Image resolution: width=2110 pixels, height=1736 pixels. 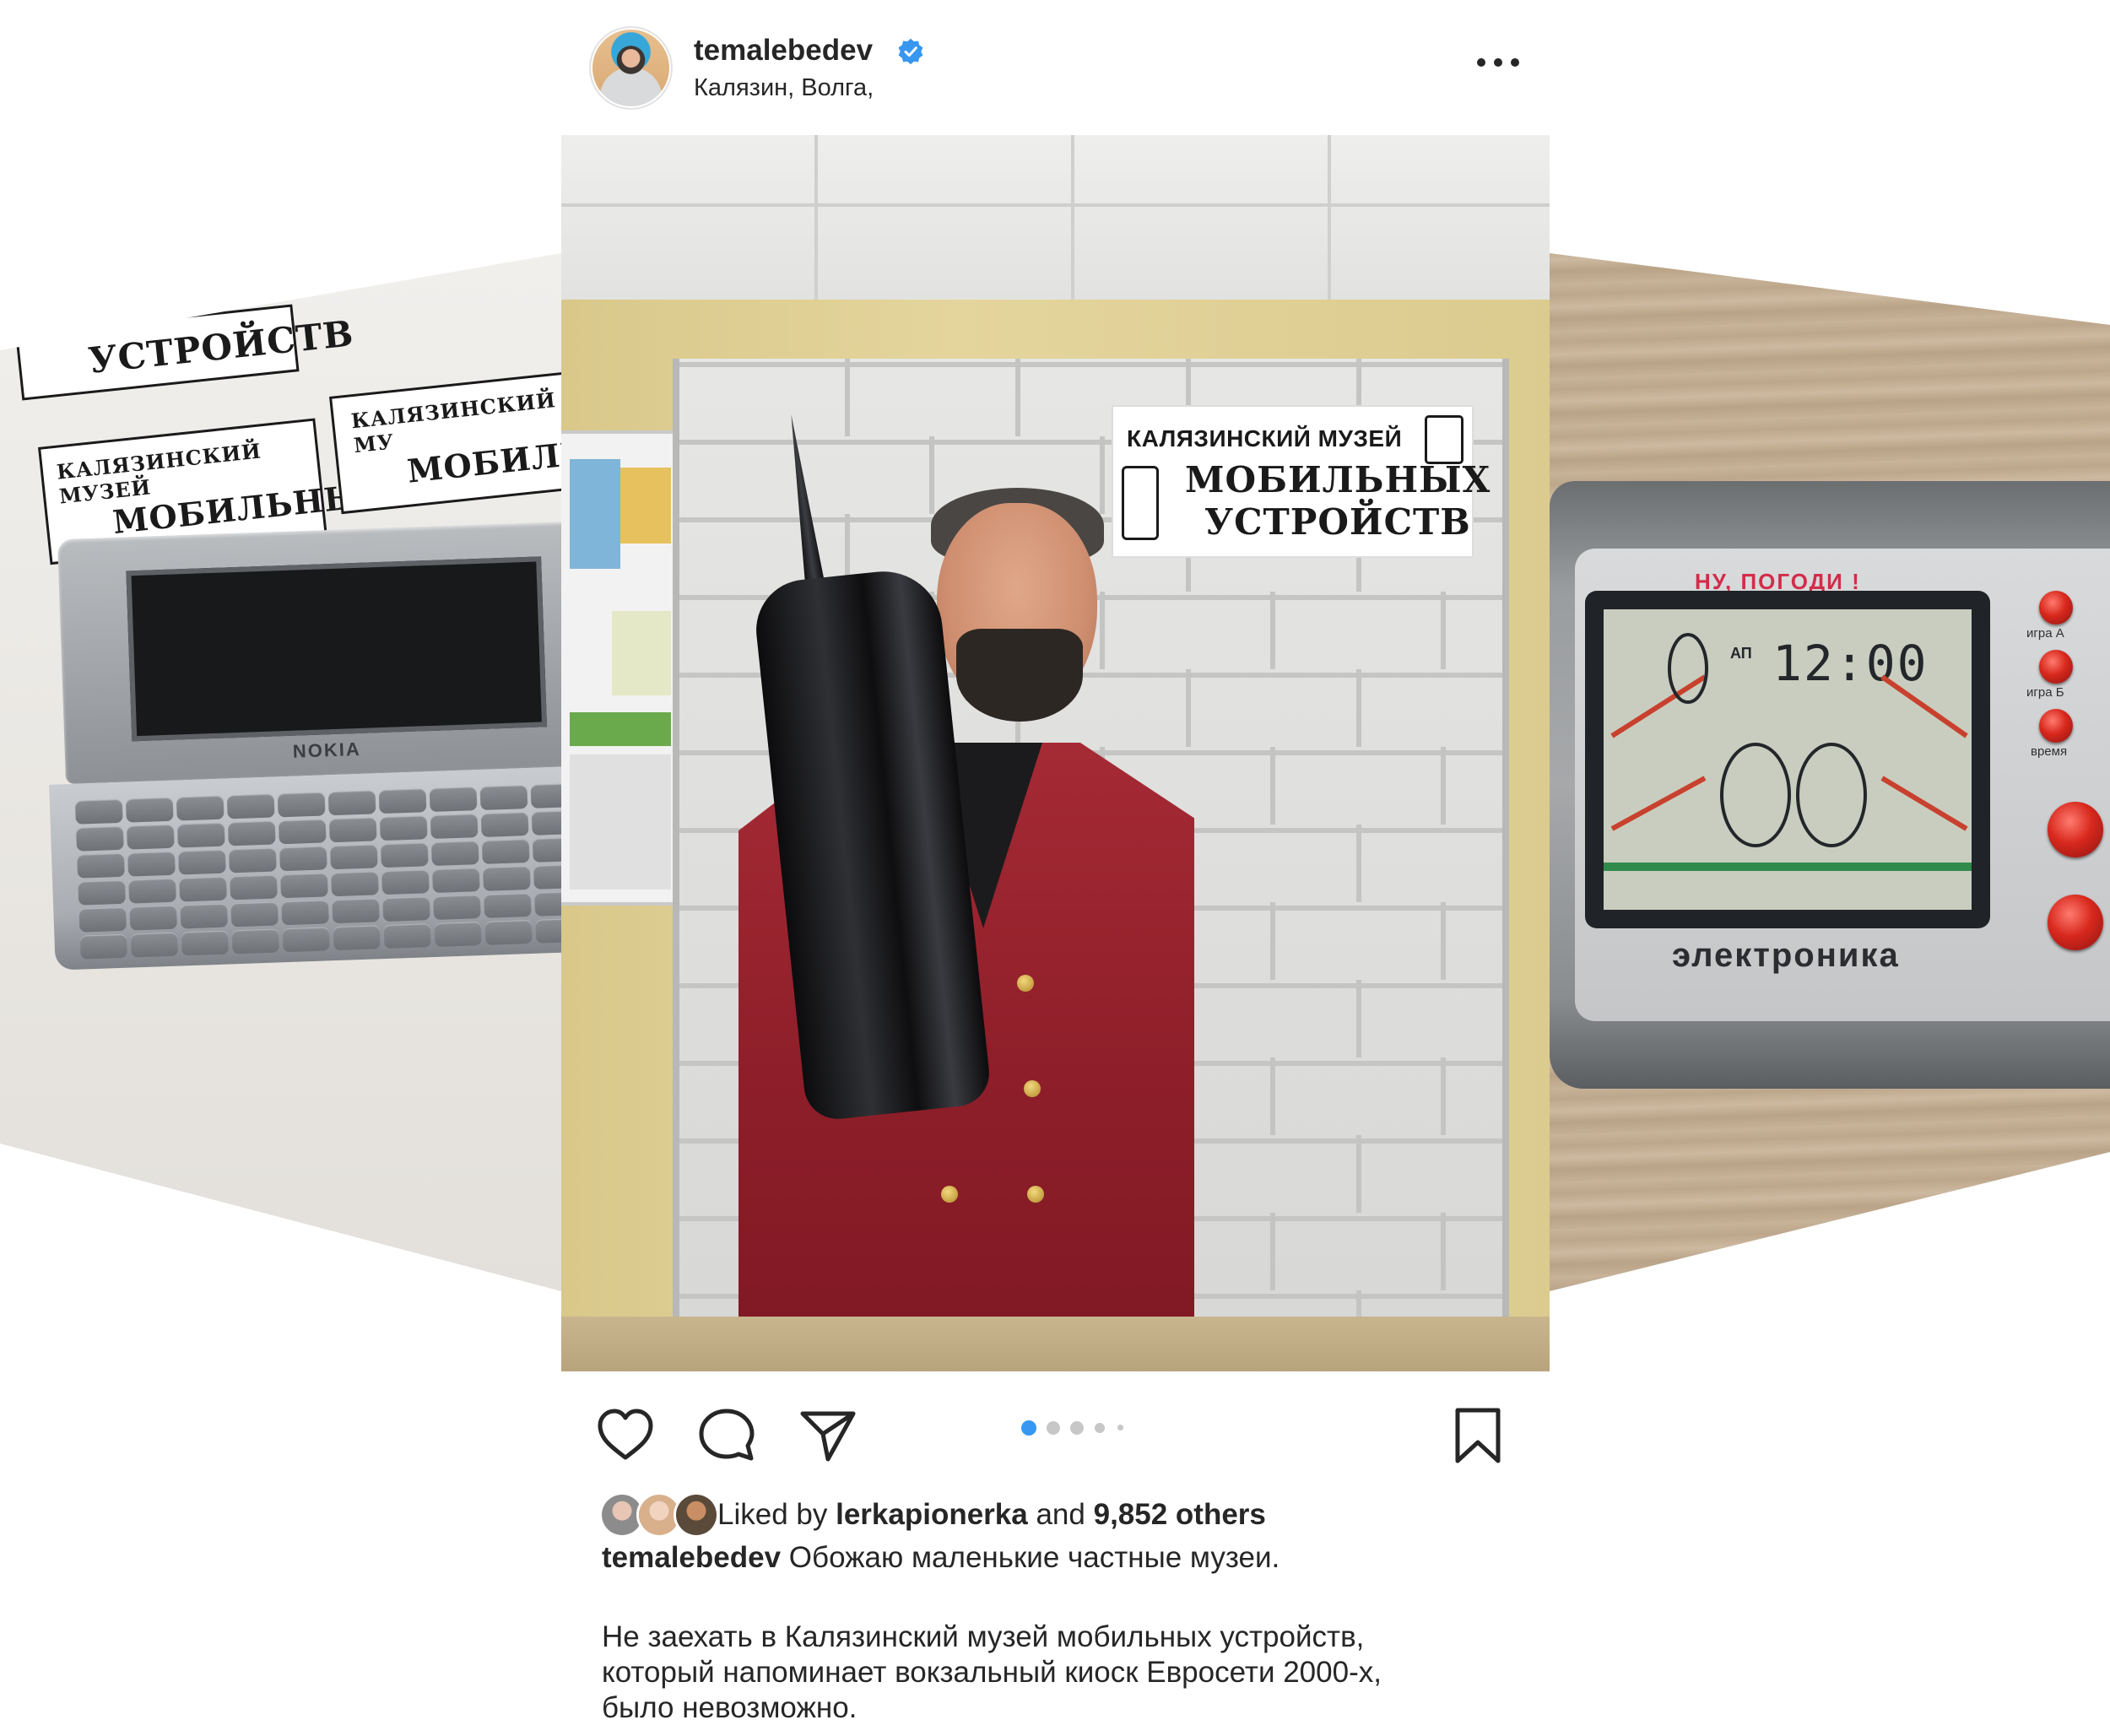 I want to click on game-b-label: игра Б, so click(x=2045, y=692).